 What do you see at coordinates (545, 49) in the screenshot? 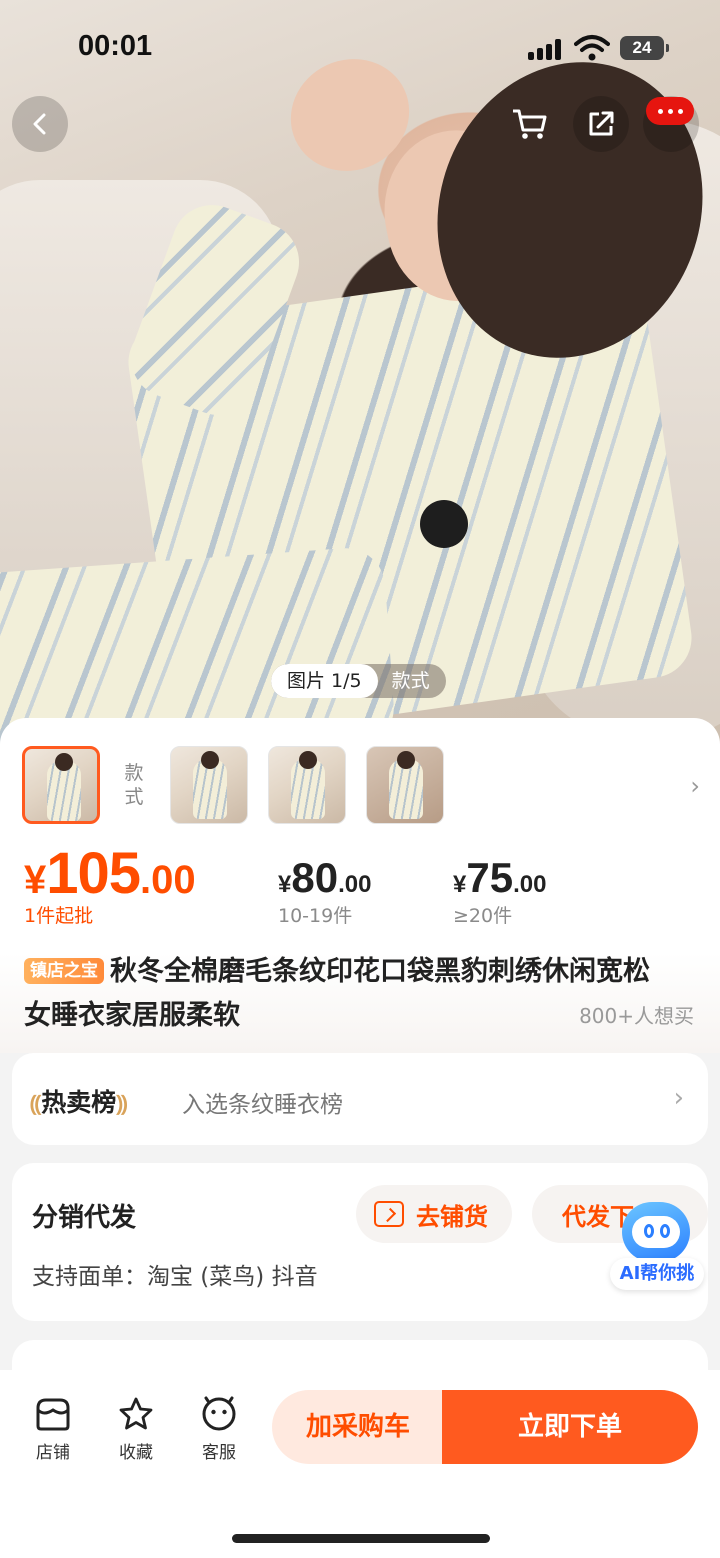
I see `cellular-signal-icon` at bounding box center [545, 49].